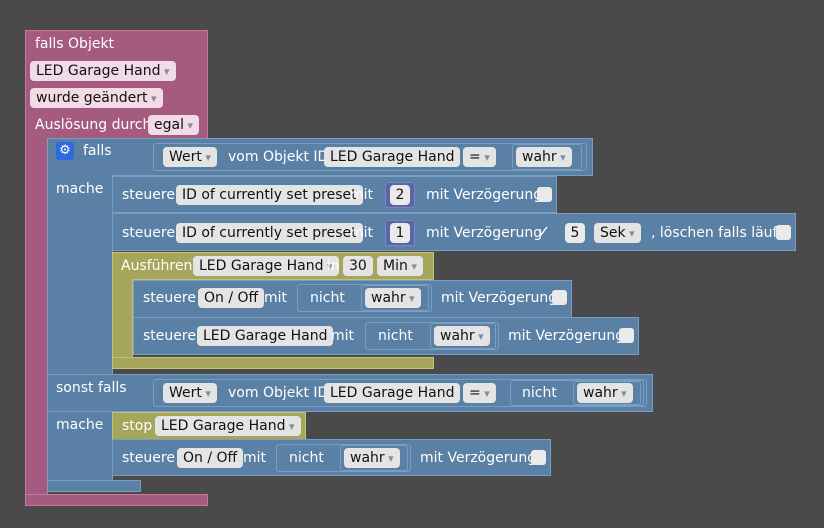 Image resolution: width=824 pixels, height=528 pixels. What do you see at coordinates (372, 458) in the screenshot?
I see `ctrl5-bool-dropdown: wahr` at bounding box center [372, 458].